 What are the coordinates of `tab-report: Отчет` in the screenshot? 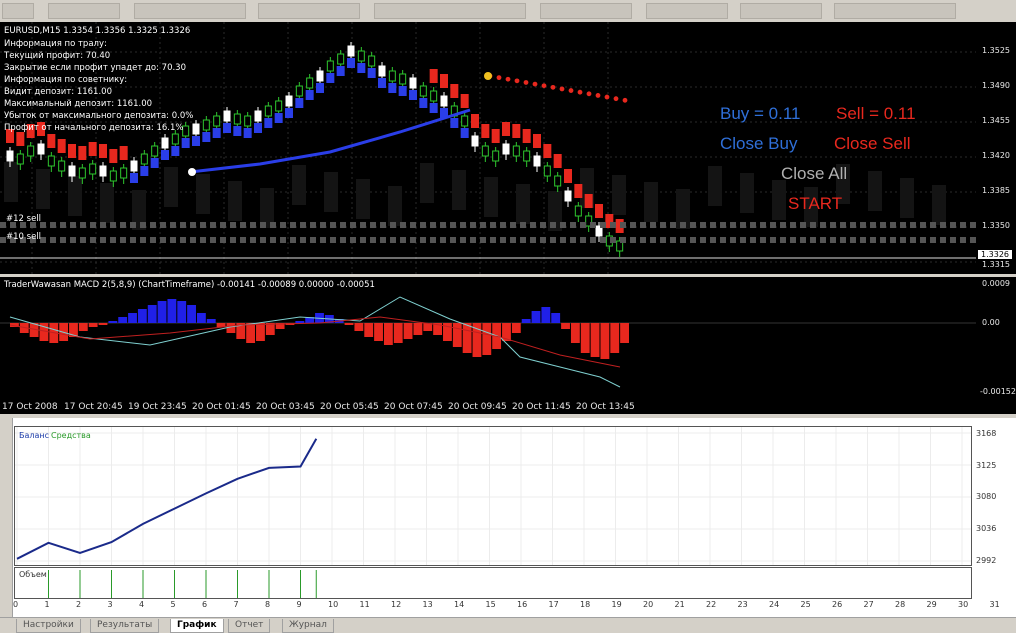 It's located at (249, 626).